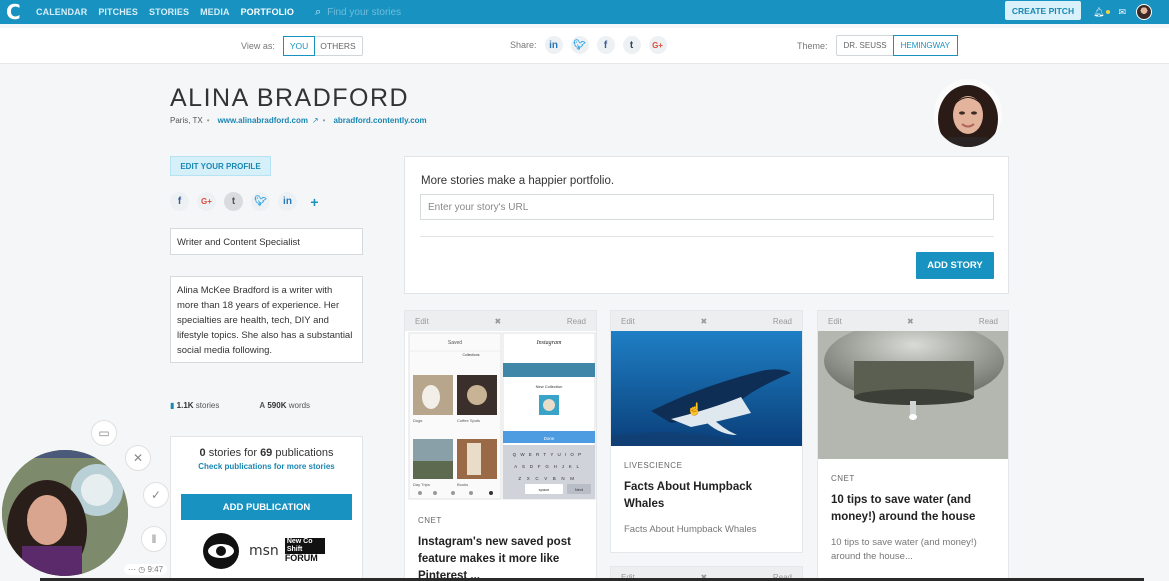  I want to click on mail-icon: ✉, so click(1122, 12).